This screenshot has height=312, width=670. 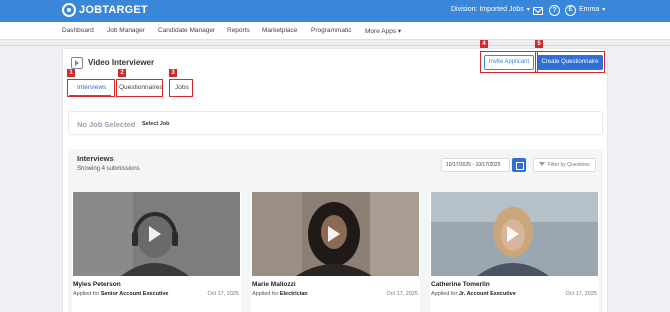 I want to click on select-job-link: Select Job, so click(x=156, y=124).